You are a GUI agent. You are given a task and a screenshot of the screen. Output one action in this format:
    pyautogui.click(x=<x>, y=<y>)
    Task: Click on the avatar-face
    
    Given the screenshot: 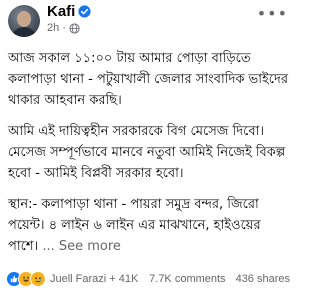 What is the action you would take?
    pyautogui.click(x=24, y=19)
    